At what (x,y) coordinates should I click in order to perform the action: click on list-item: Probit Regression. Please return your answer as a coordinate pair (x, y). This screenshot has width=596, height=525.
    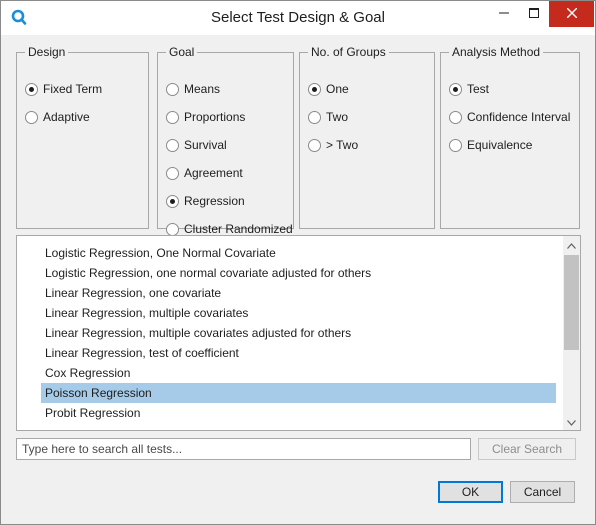
    Looking at the image, I should click on (298, 413).